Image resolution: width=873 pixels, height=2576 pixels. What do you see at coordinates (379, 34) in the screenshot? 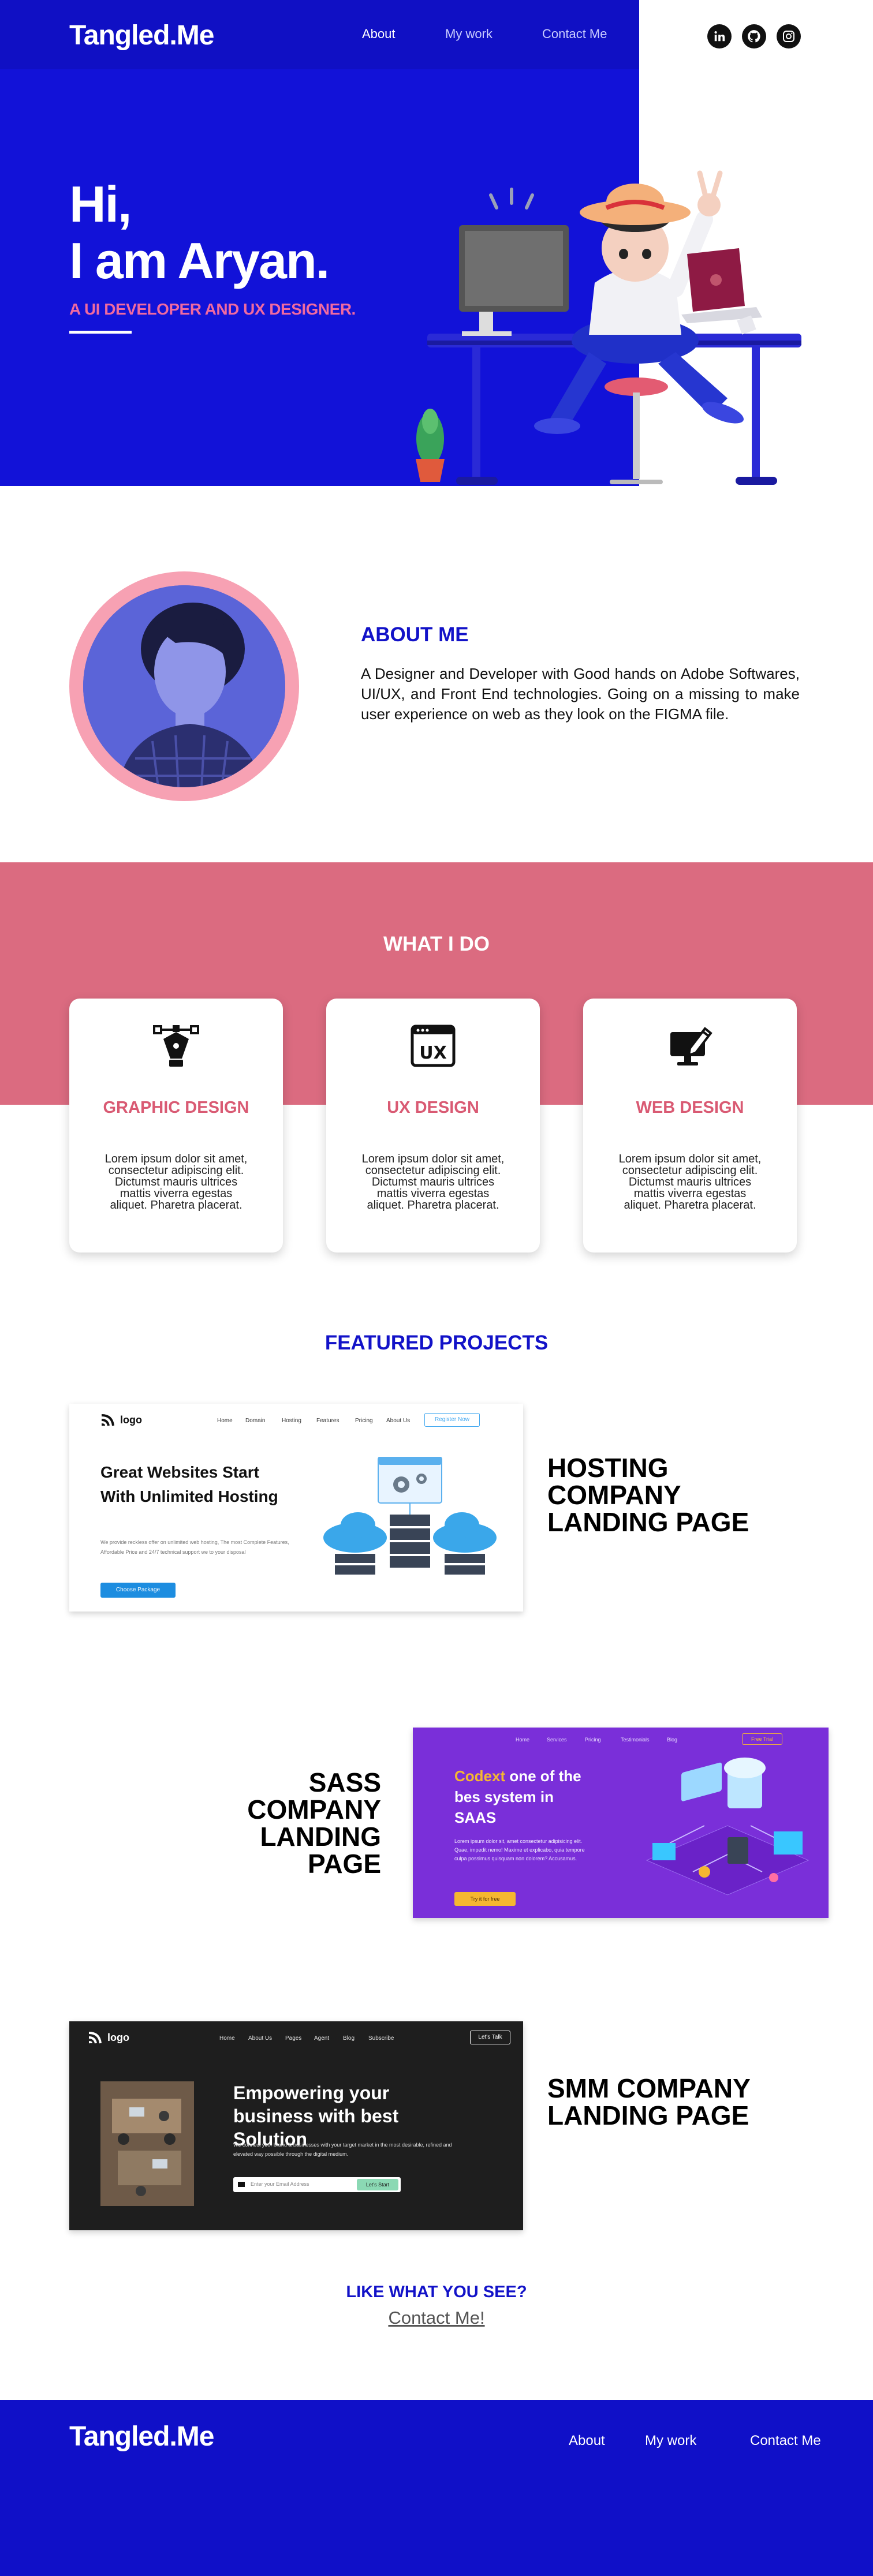
I see `nav-about: About` at bounding box center [379, 34].